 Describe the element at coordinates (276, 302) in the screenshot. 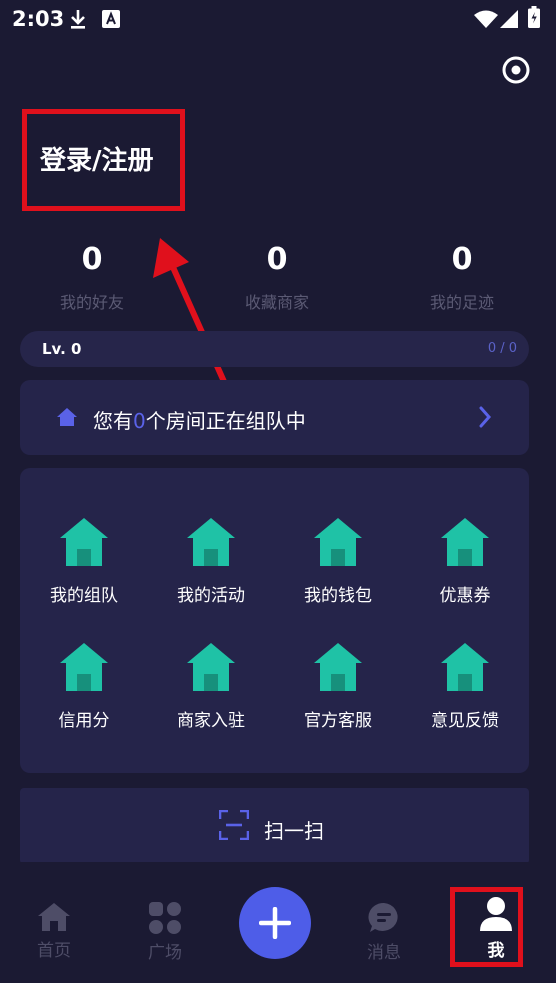

I see `stat-favorites-label: 收藏商家` at that location.